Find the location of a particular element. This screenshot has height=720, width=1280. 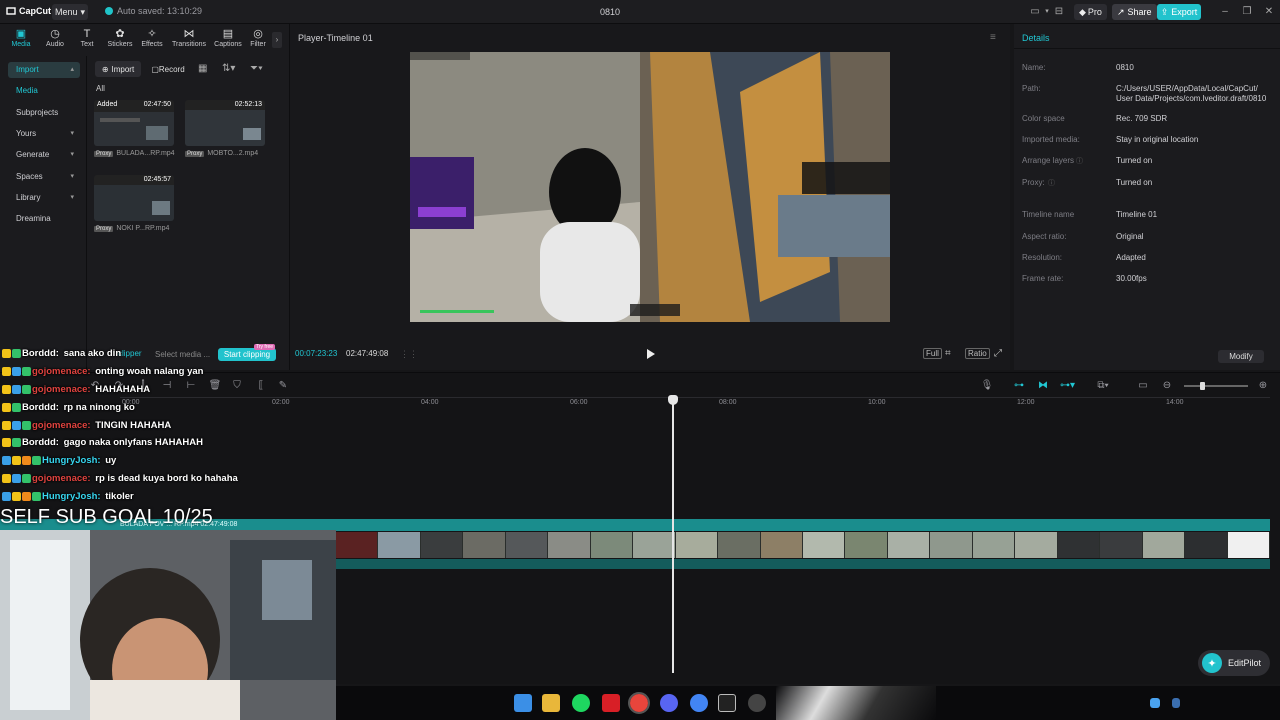

info-icon: ⓘ is located at coordinates (1051, 183).